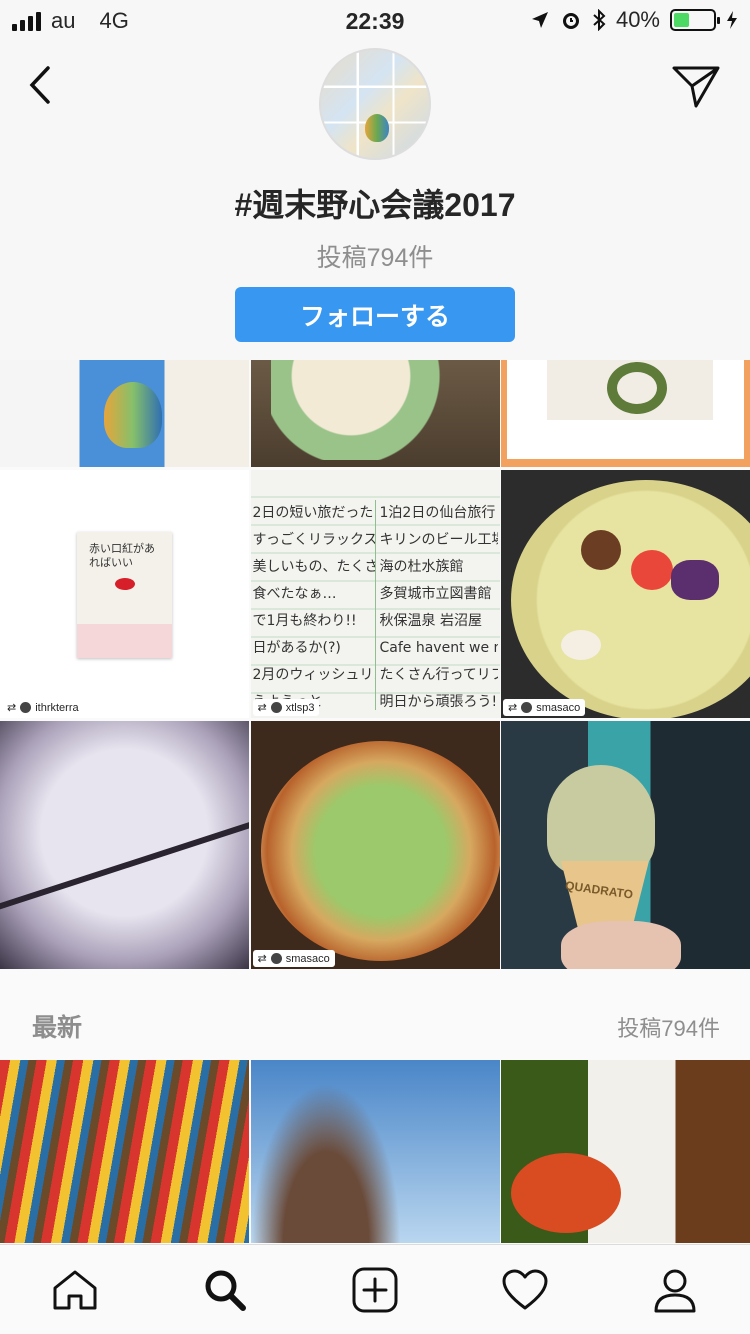 This screenshot has width=750, height=1334. What do you see at coordinates (42, 85) in the screenshot?
I see `back-chevron-icon` at bounding box center [42, 85].